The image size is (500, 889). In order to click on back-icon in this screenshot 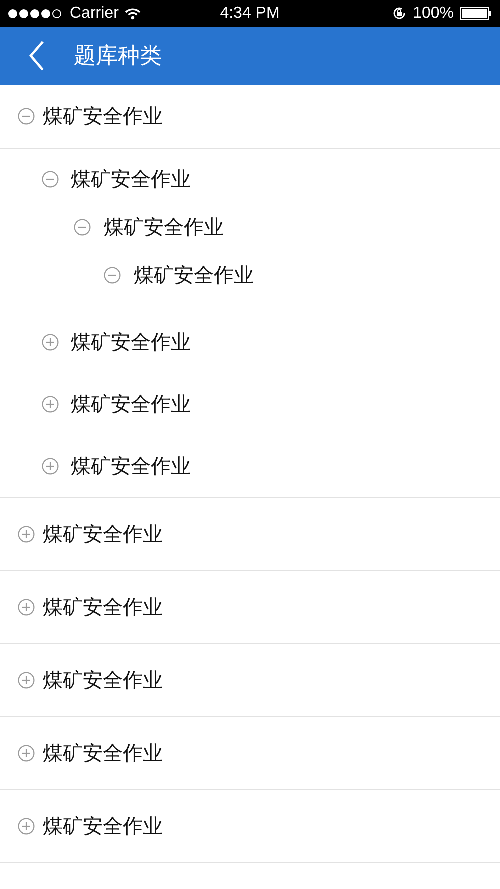, I will do `click(37, 56)`.